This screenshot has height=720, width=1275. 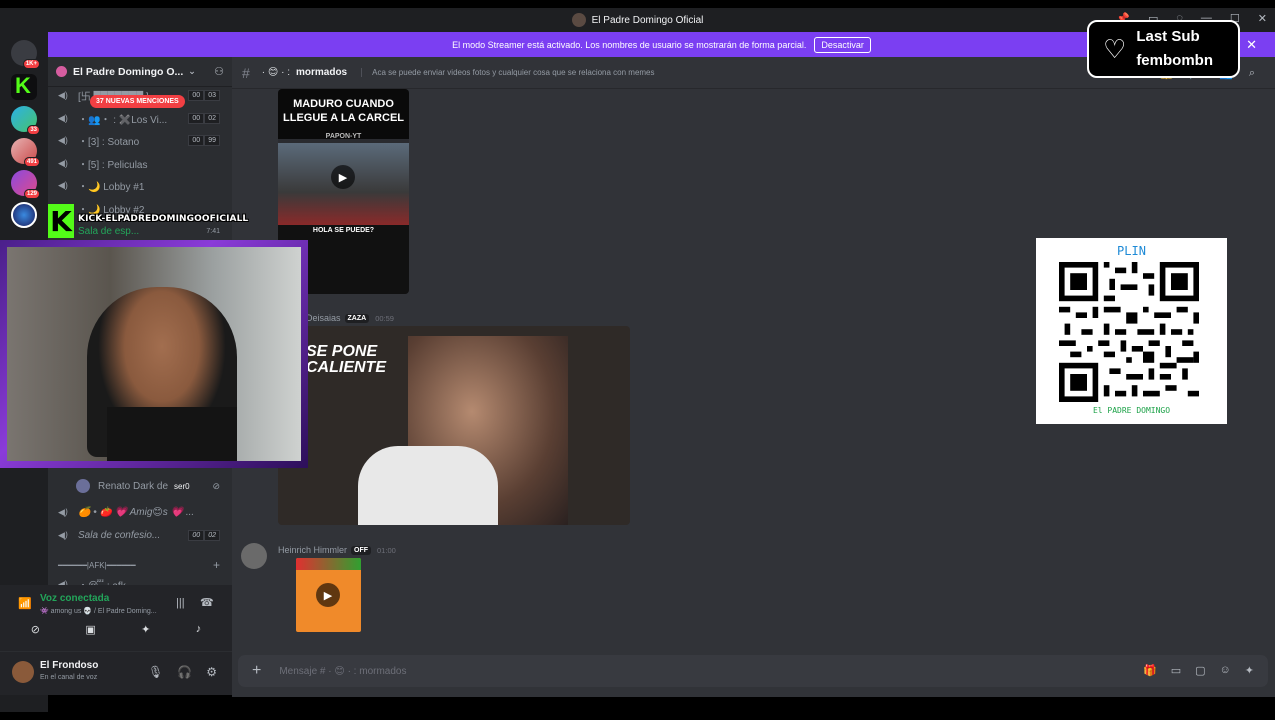 I want to click on window-title: El Padre Domingo Oficial, so click(x=647, y=20).